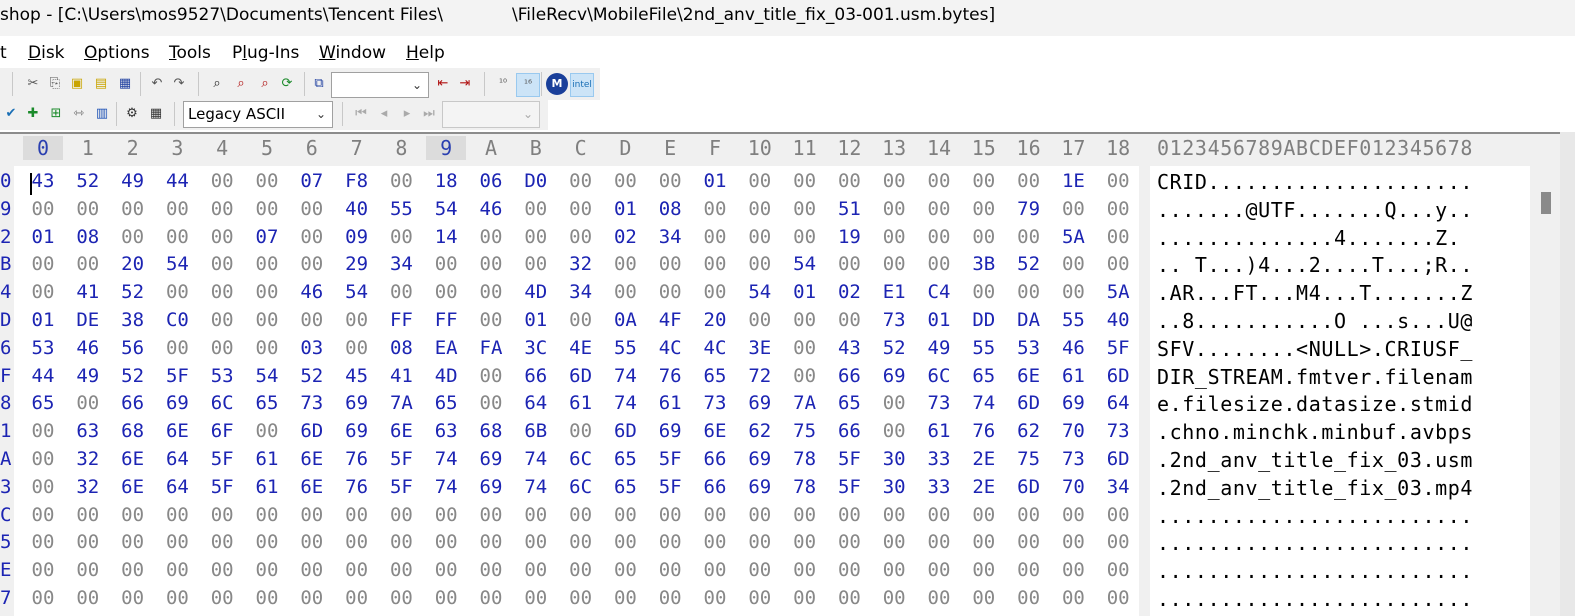  What do you see at coordinates (1118, 292) in the screenshot?
I see `hex-byte: 5A` at bounding box center [1118, 292].